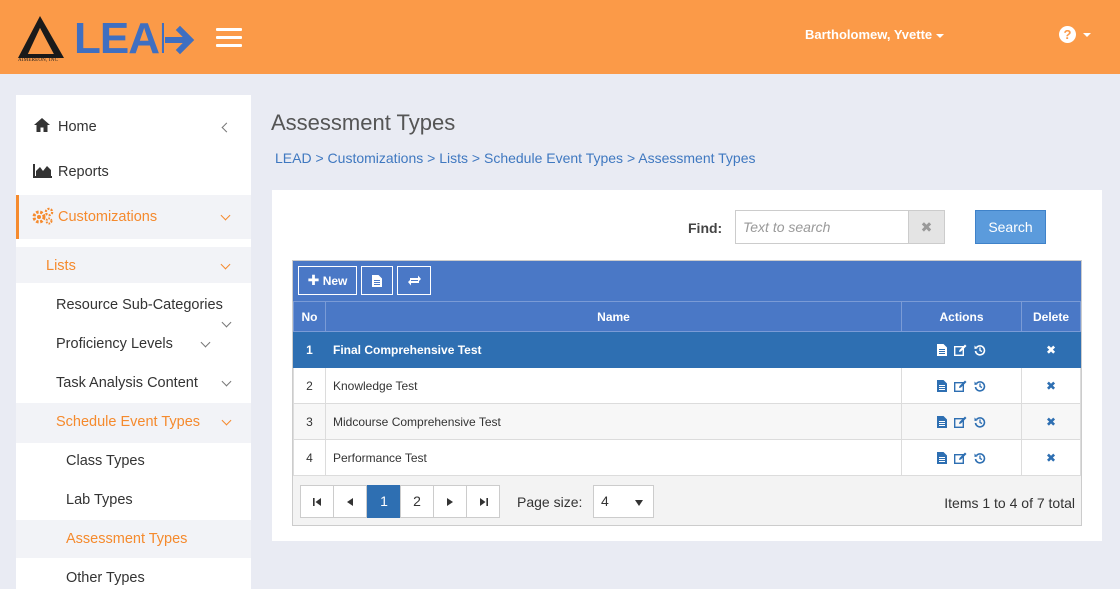 This screenshot has width=1120, height=589. Describe the element at coordinates (940, 35) in the screenshot. I see `caret-down-icon` at that location.